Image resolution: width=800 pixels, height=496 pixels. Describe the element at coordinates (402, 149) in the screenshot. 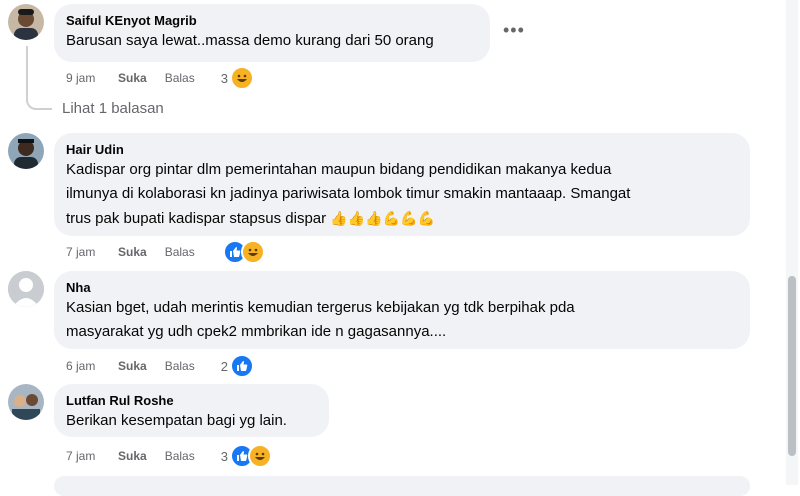

I see `comment-author: Hair Udin` at that location.